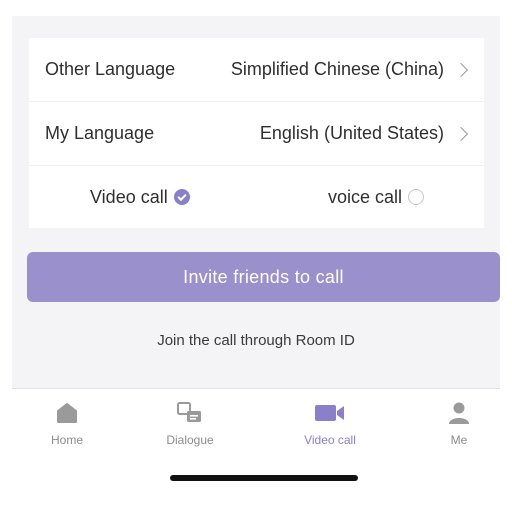 The width and height of the screenshot is (512, 509). What do you see at coordinates (351, 133) in the screenshot?
I see `my-language-value: English (United States)` at bounding box center [351, 133].